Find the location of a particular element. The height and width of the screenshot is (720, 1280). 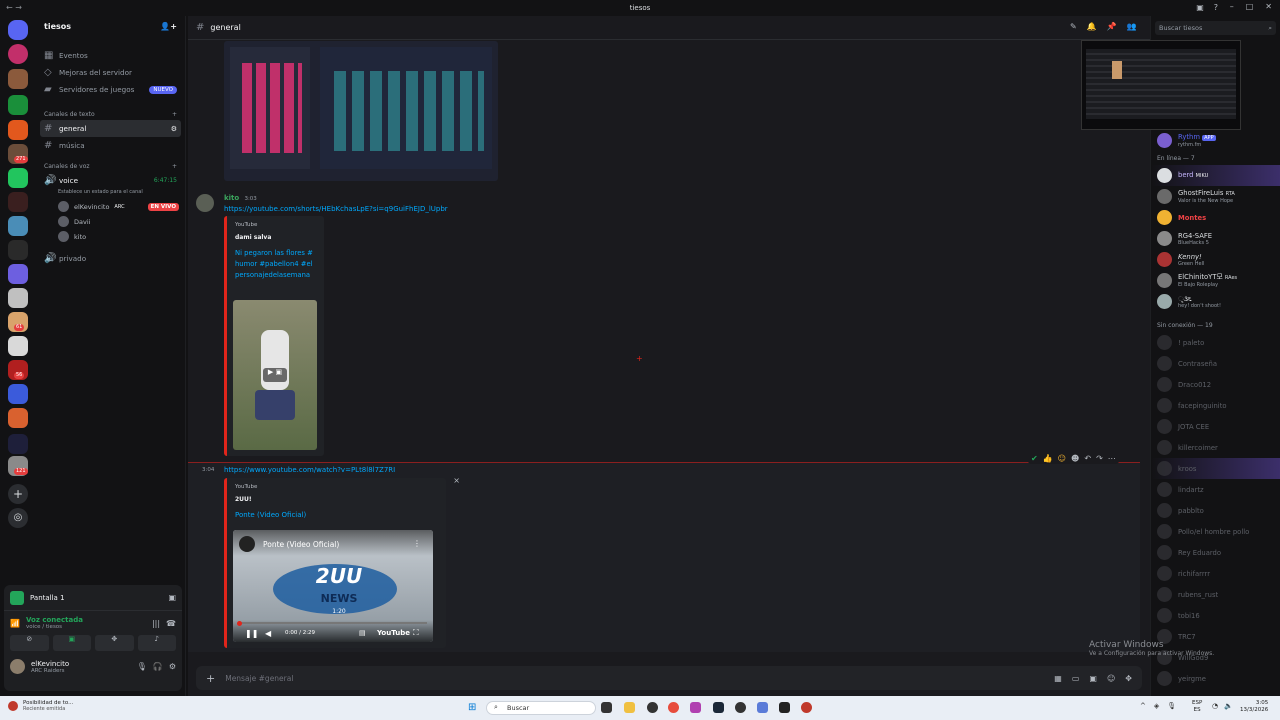

voice-location: voice / tiesos is located at coordinates (54, 627).